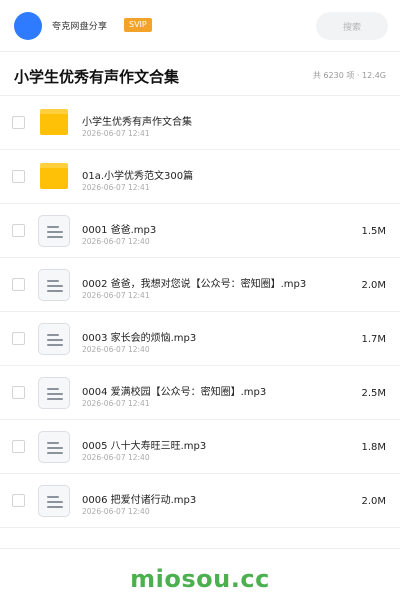  Describe the element at coordinates (119, 230) in the screenshot. I see `item-name: 0001 爸爸.mp3` at that location.